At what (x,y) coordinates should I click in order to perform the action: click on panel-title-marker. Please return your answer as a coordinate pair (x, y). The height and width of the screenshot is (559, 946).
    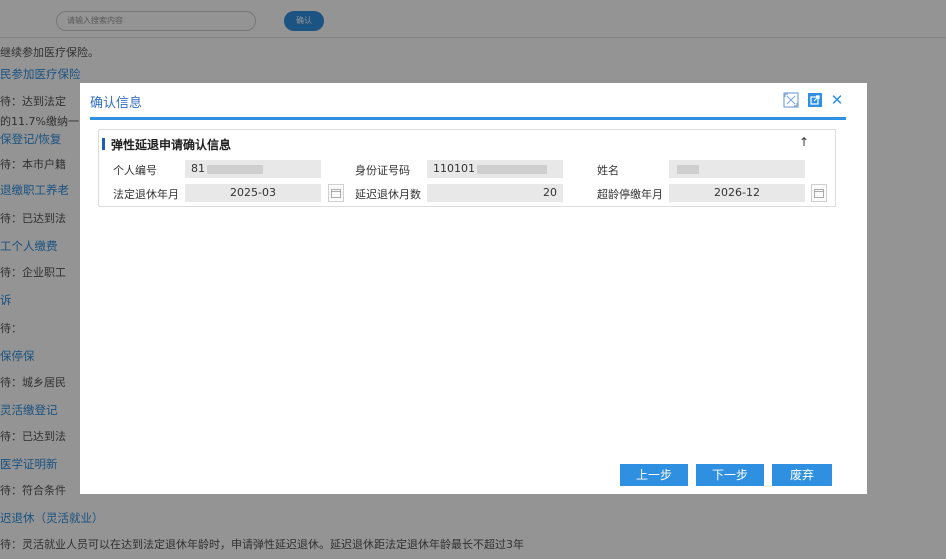
    Looking at the image, I should click on (103, 144).